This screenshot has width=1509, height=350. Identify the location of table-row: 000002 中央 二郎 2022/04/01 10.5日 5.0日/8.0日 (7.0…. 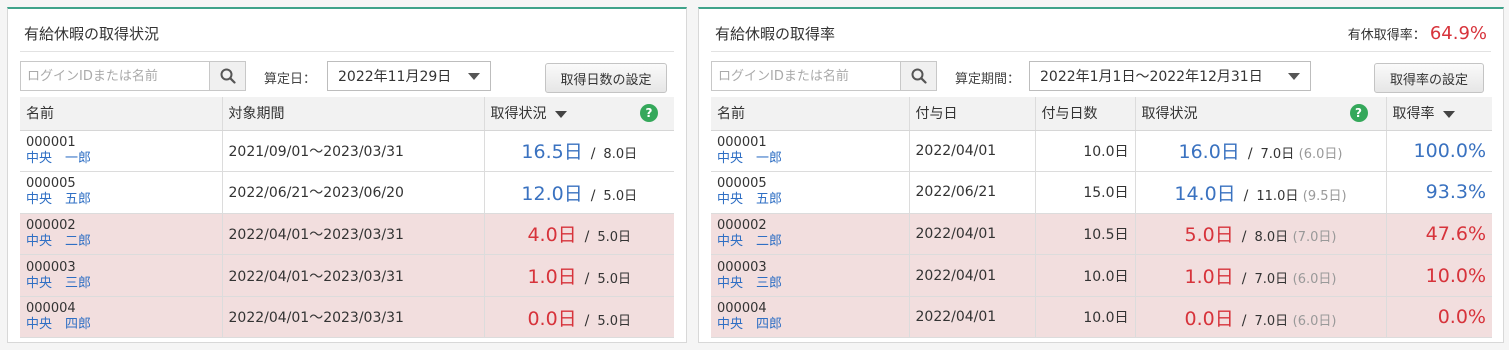
(1101, 234).